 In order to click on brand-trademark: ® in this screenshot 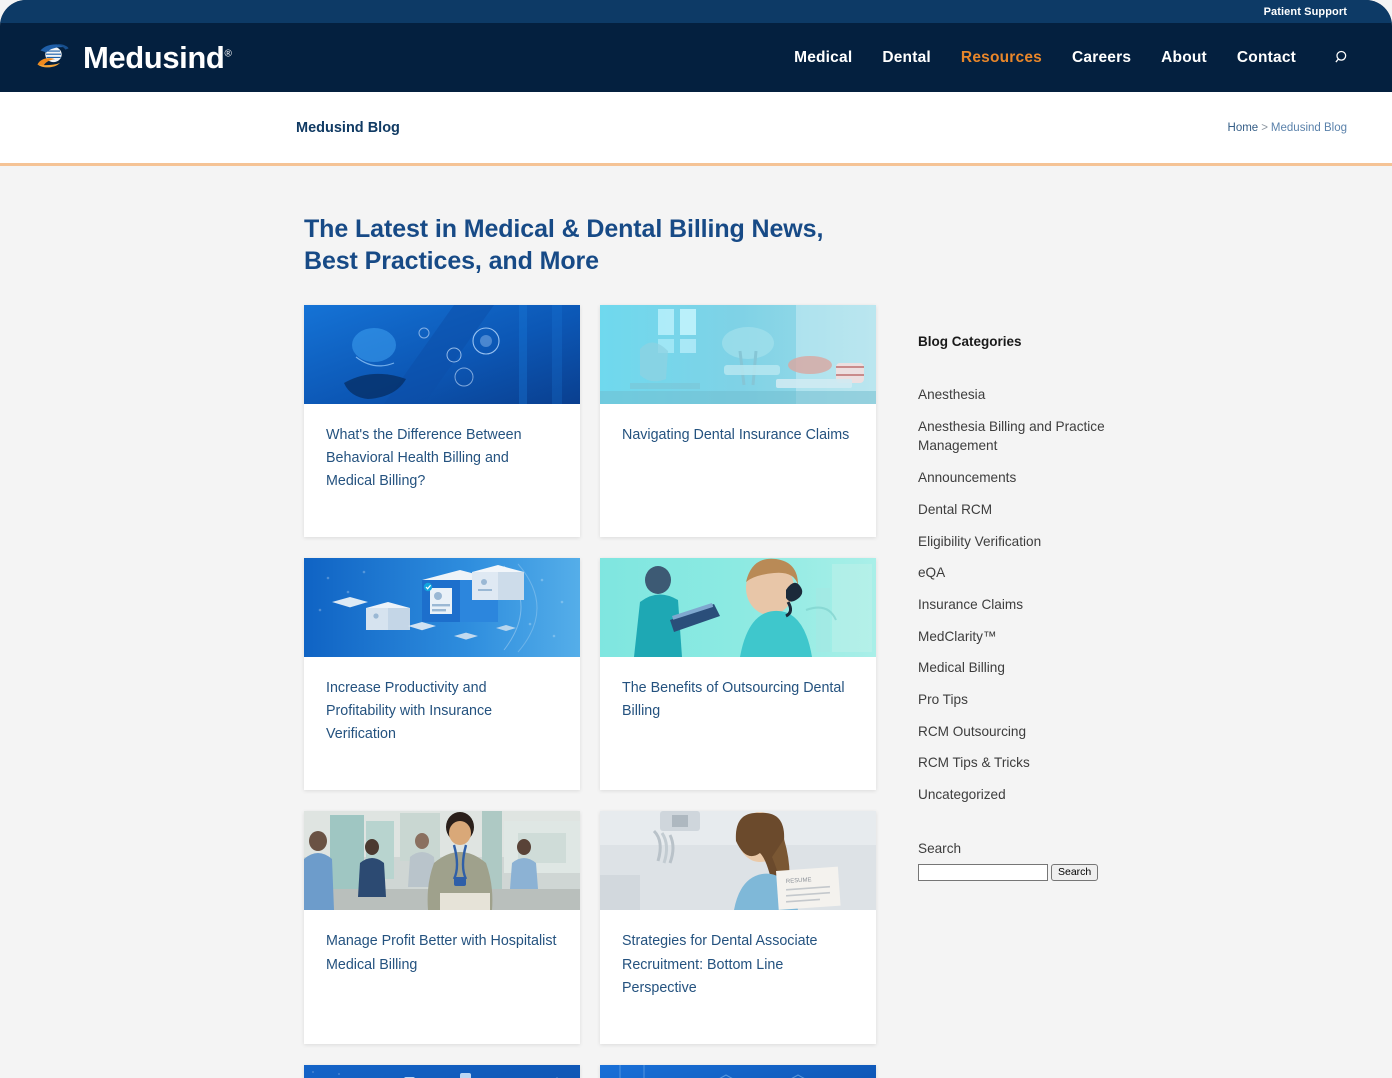, I will do `click(228, 54)`.